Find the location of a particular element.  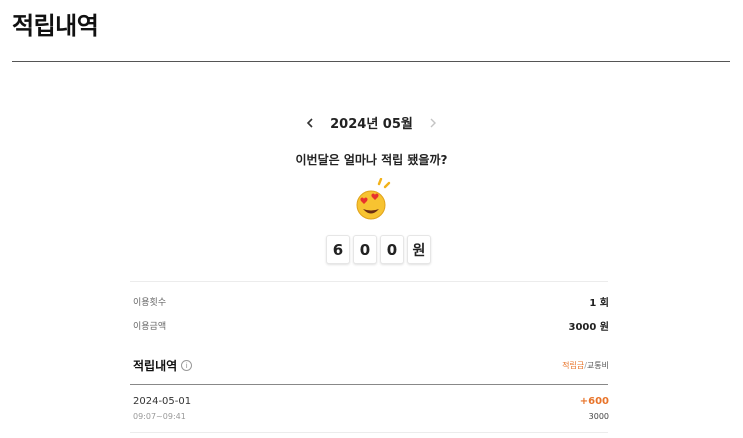

record-divider is located at coordinates (369, 432).